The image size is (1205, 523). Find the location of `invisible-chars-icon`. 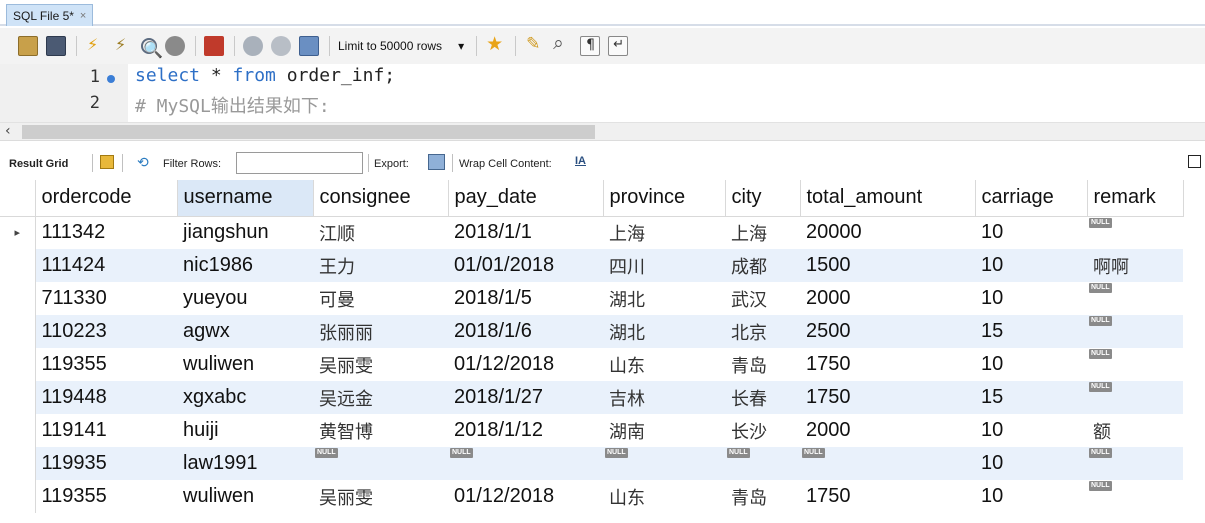

invisible-chars-icon is located at coordinates (590, 46).